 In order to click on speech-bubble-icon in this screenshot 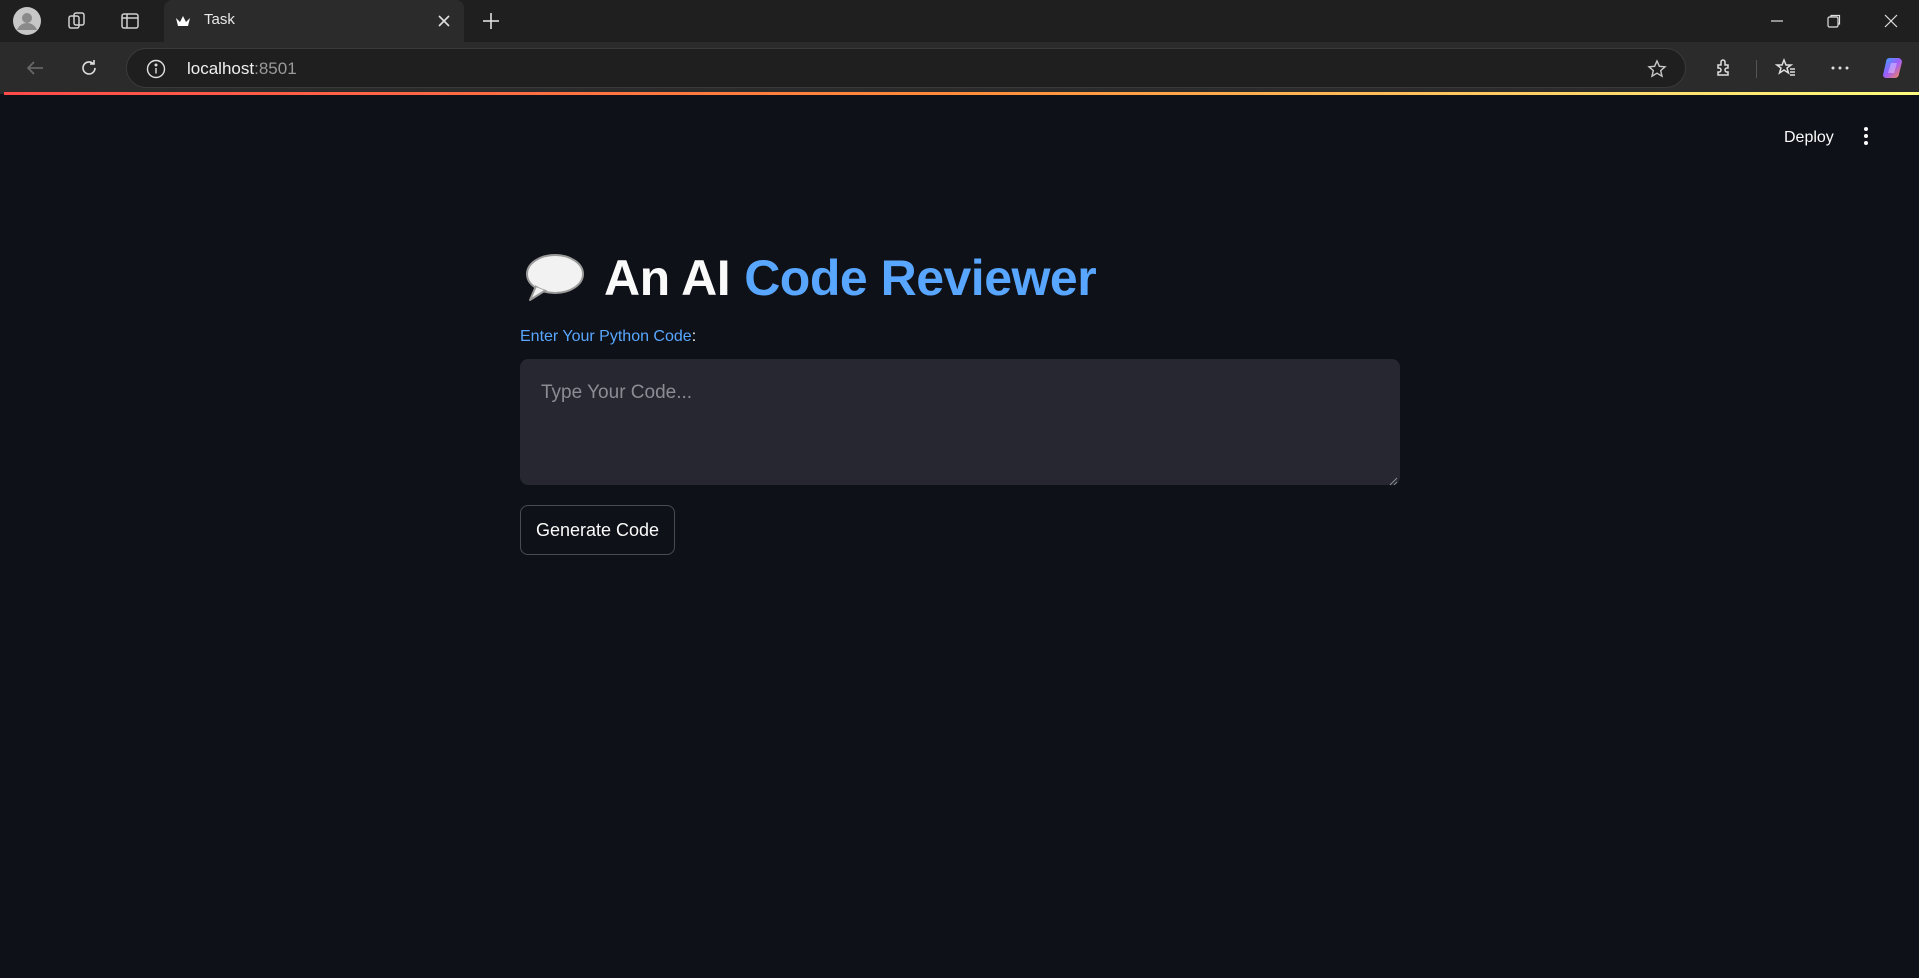, I will do `click(555, 278)`.